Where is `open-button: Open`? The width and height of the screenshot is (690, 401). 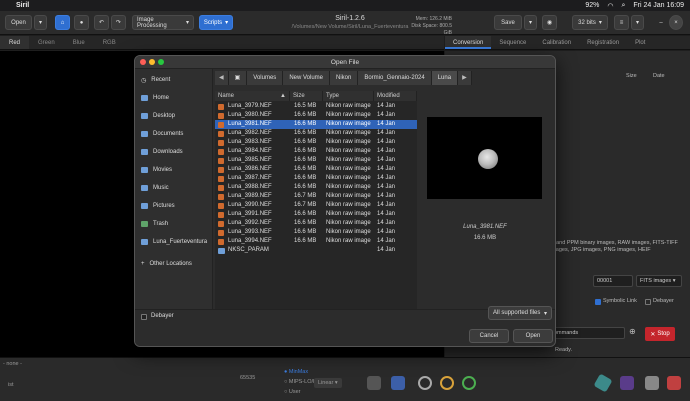
open-button: Open is located at coordinates (18, 22).